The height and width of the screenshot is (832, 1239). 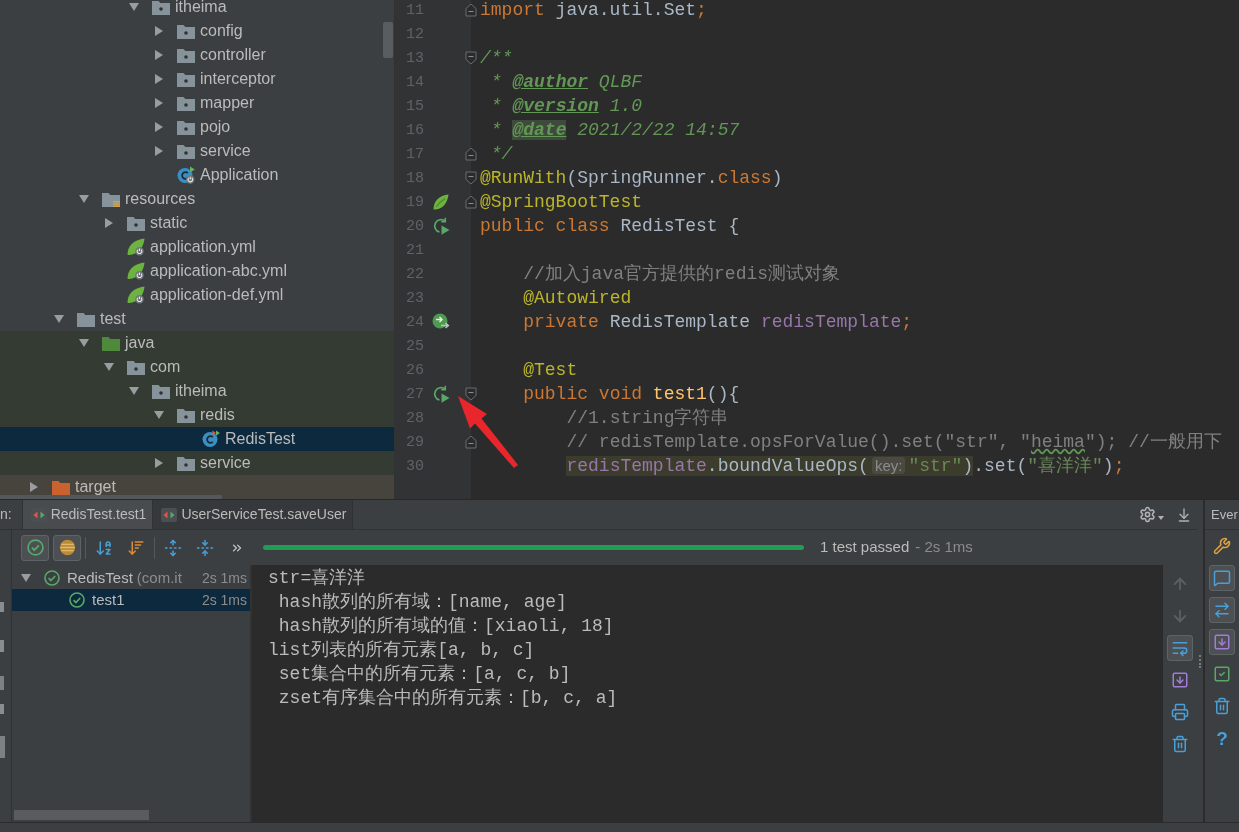 I want to click on swap-arrows-icon, so click(x=1222, y=610).